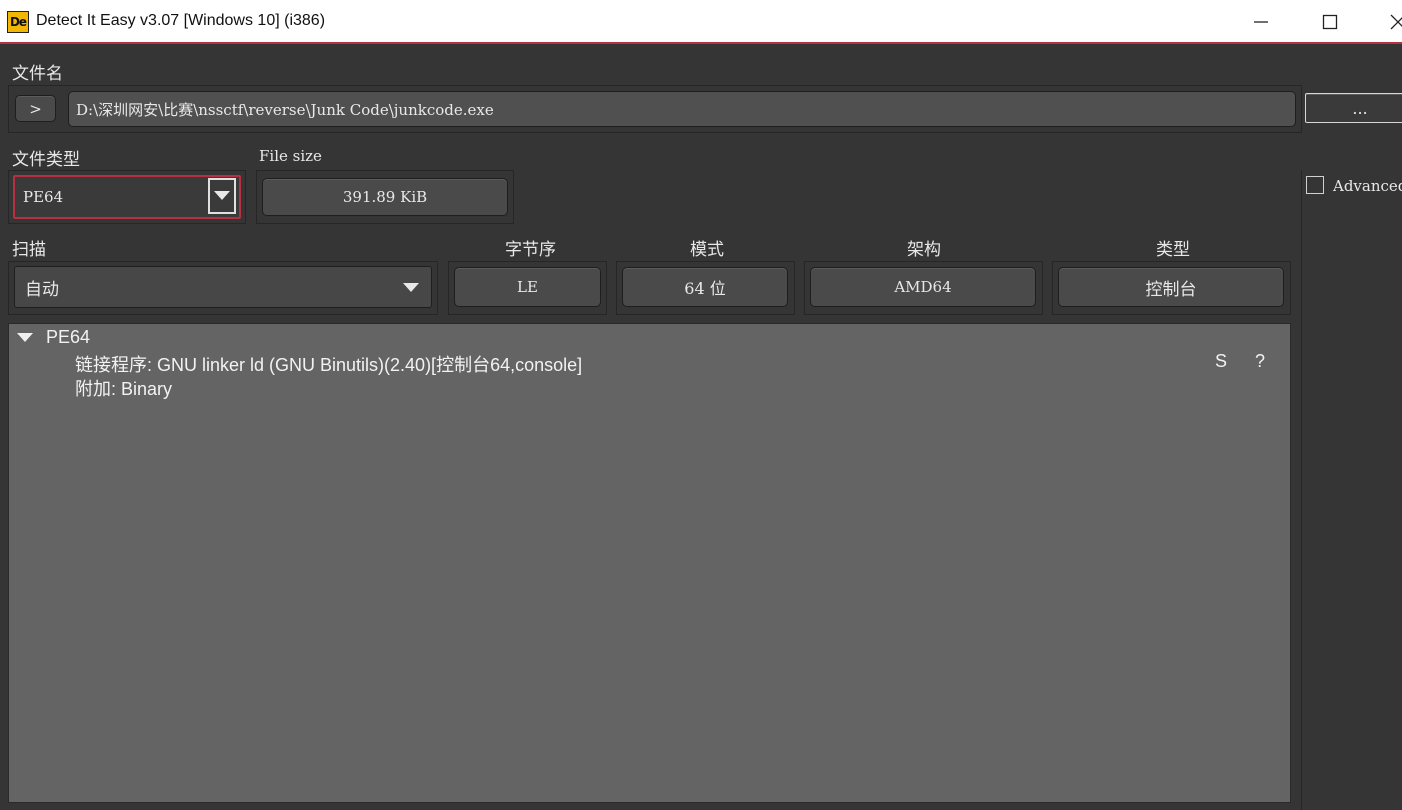 The height and width of the screenshot is (810, 1402). I want to click on type-button: 控制台, so click(1171, 287).